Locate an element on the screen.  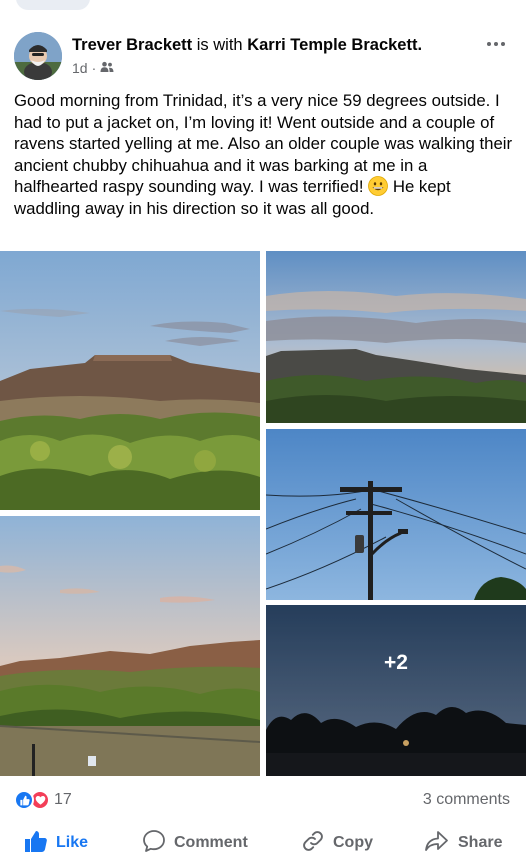
comment-button: Comment is located at coordinates (195, 843).